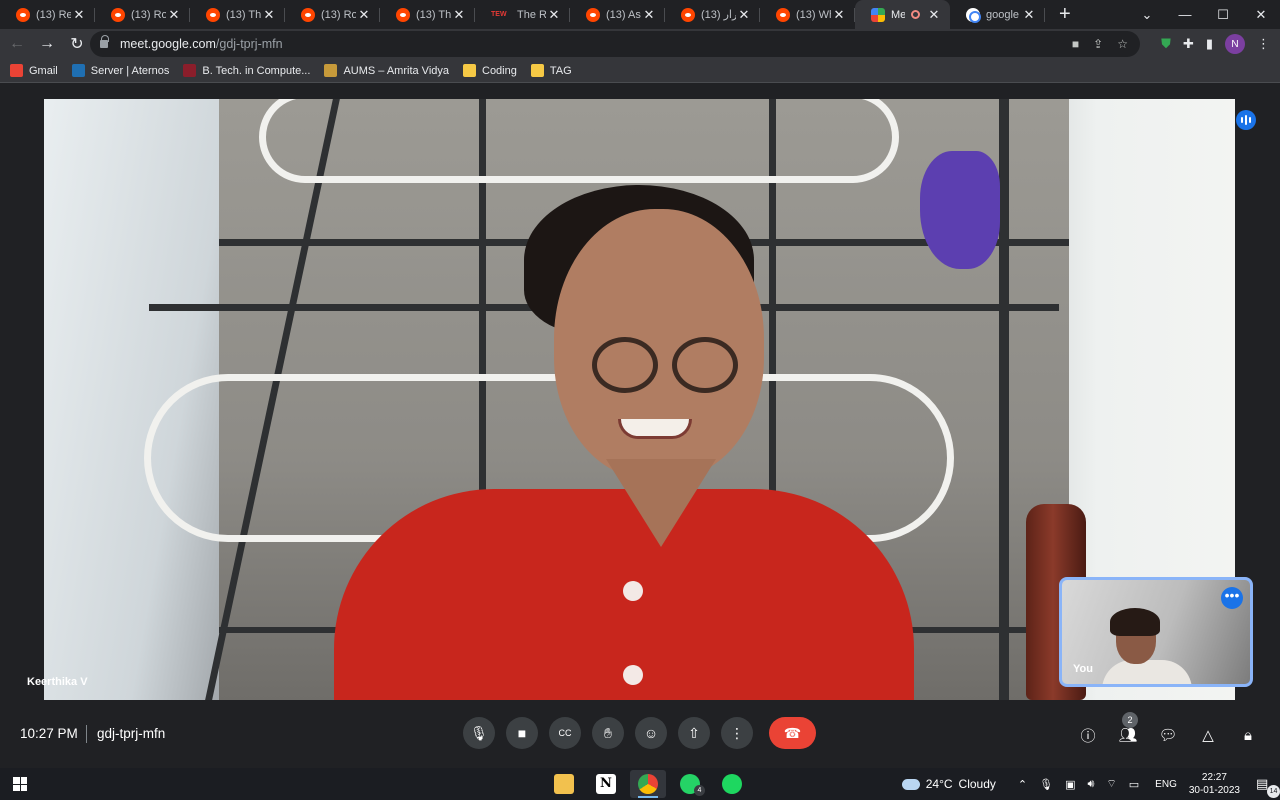 The image size is (1280, 800). Describe the element at coordinates (78, 70) in the screenshot. I see `aternos-icon` at that location.